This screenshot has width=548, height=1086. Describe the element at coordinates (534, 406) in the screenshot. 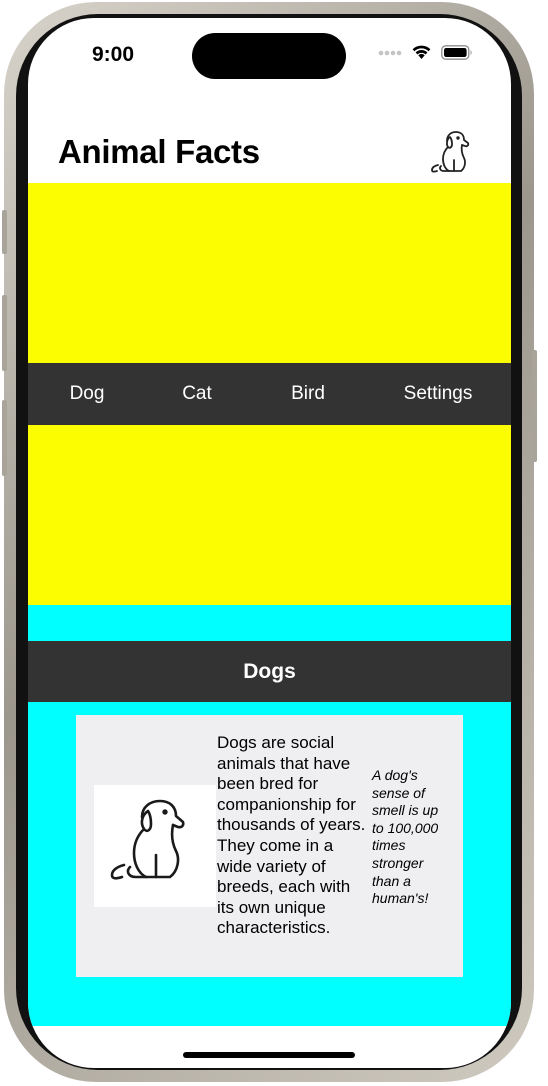

I see `power-button` at that location.